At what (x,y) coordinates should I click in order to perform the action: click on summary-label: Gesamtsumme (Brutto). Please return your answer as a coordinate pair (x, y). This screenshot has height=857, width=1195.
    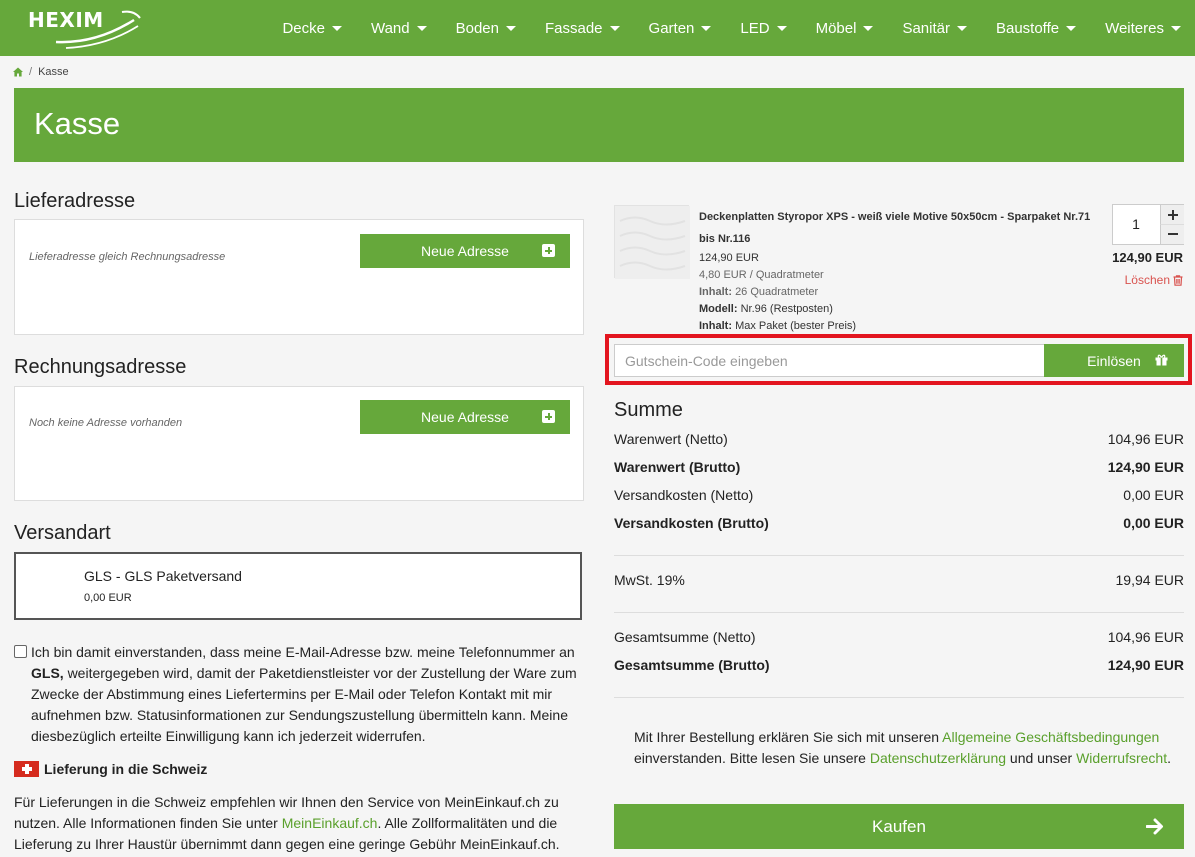
    Looking at the image, I should click on (692, 665).